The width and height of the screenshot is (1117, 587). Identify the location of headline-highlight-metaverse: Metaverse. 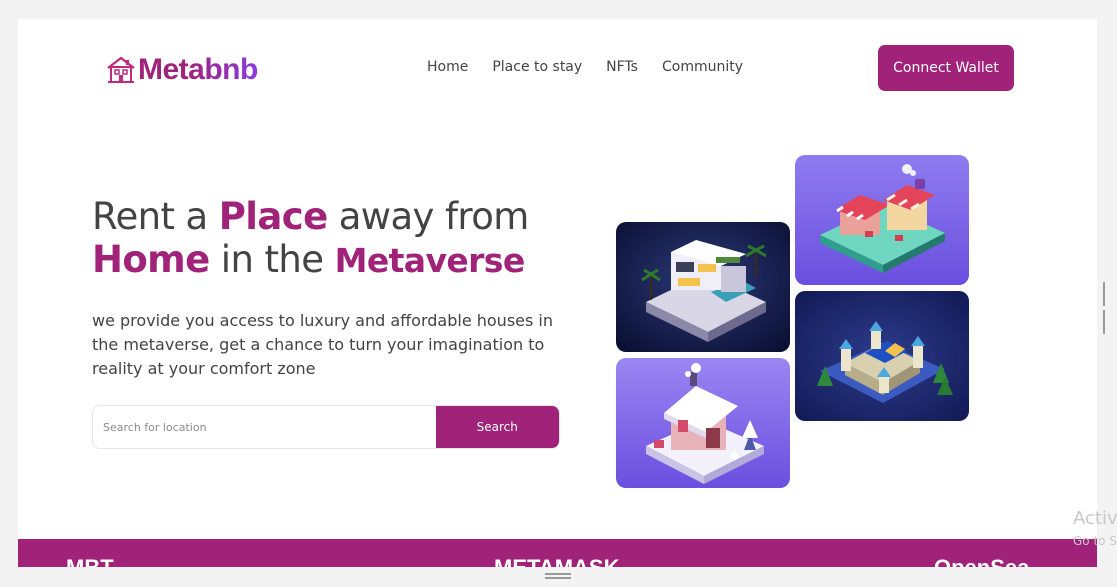
(430, 260).